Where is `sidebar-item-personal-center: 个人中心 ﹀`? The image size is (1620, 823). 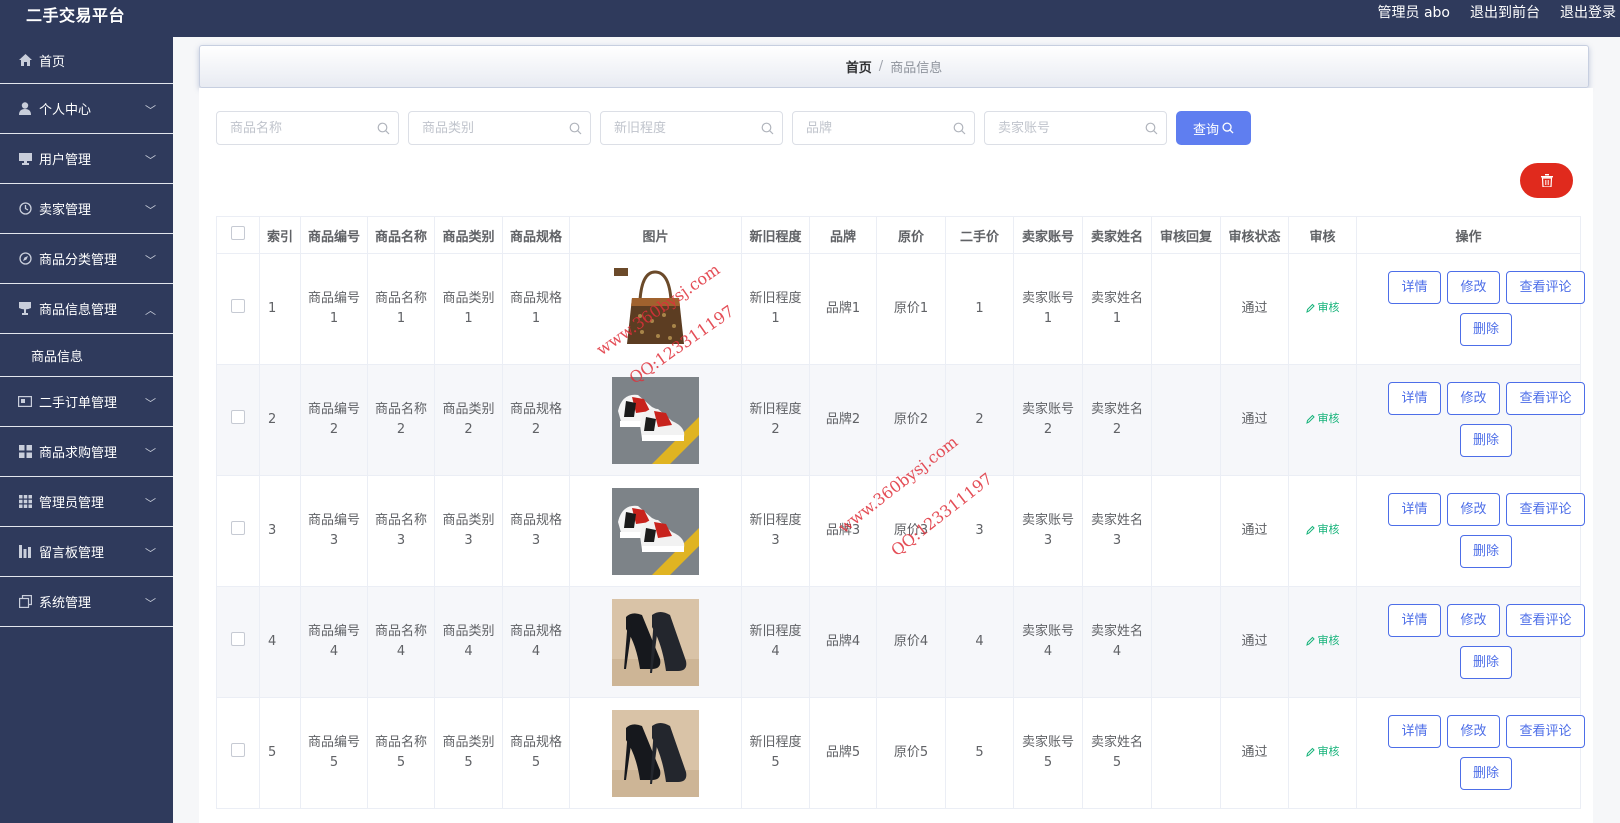 sidebar-item-personal-center: 个人中心 ﹀ is located at coordinates (86, 109).